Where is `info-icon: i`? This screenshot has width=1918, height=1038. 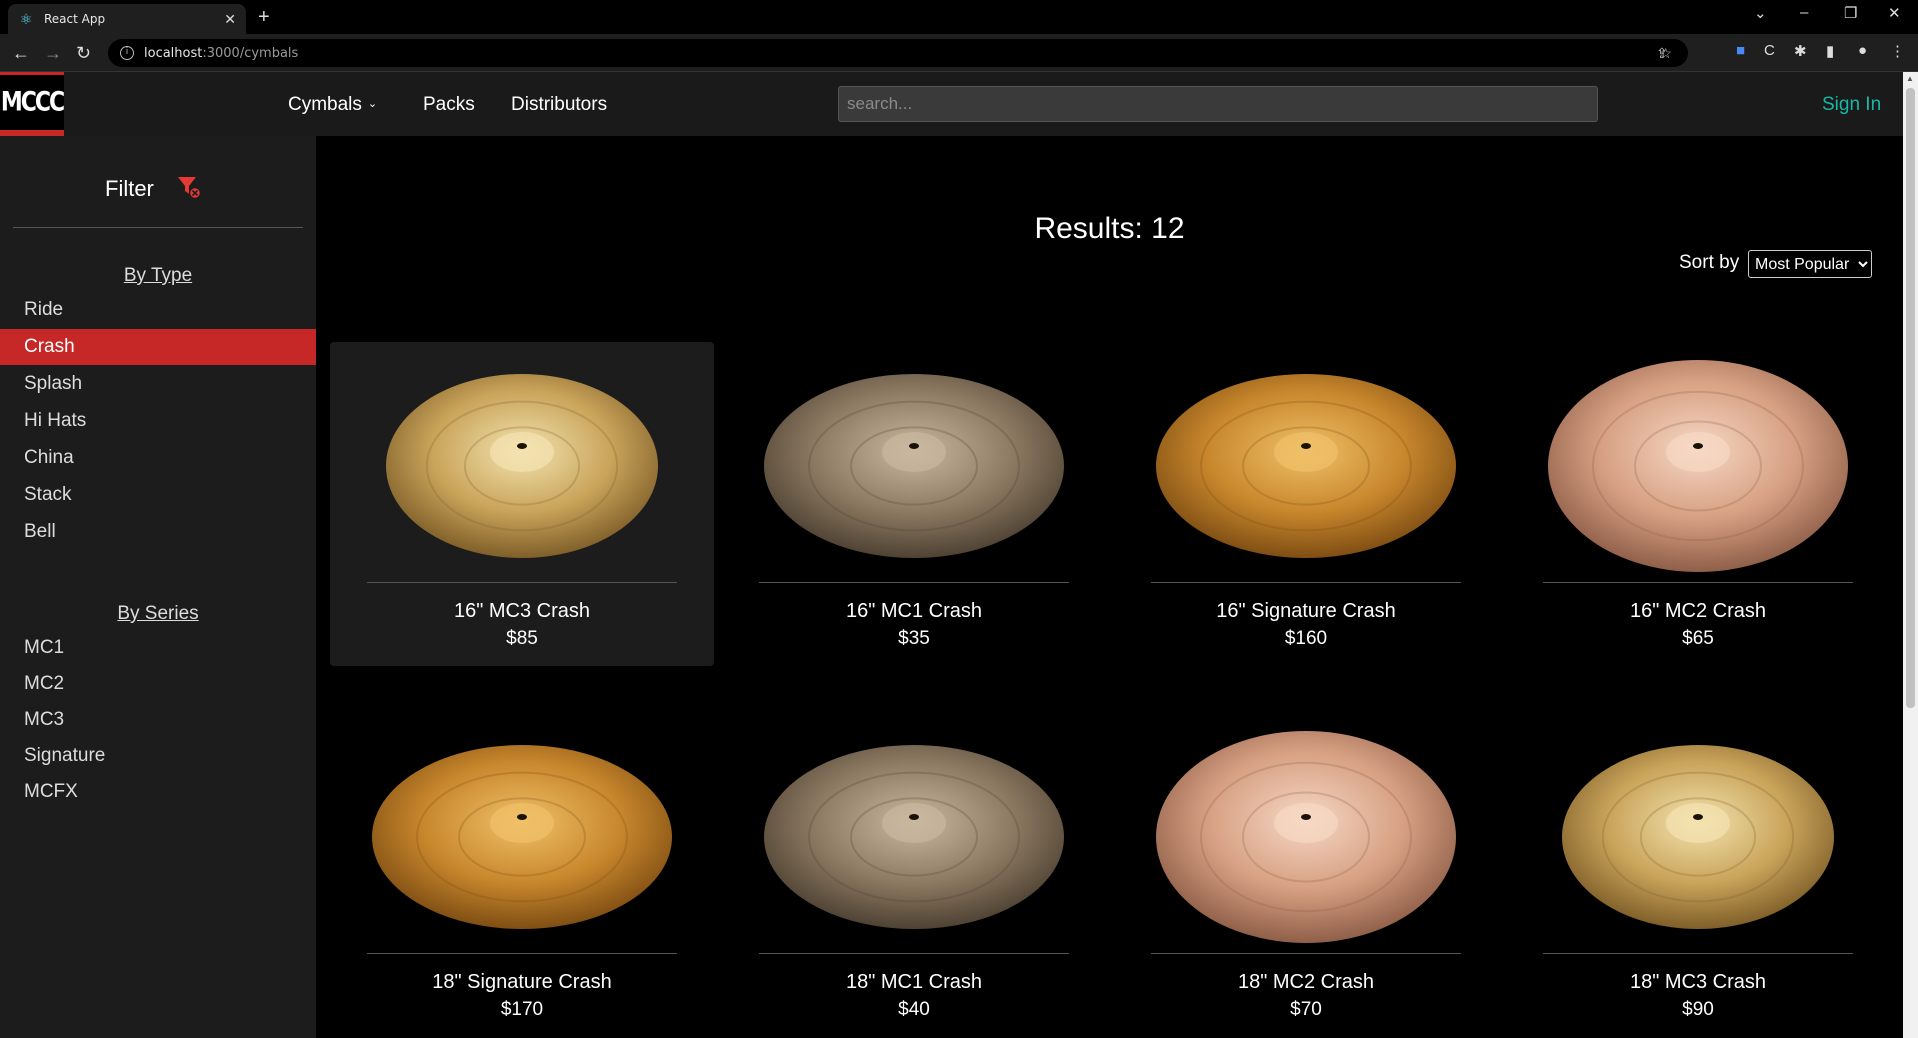 info-icon: i is located at coordinates (127, 53).